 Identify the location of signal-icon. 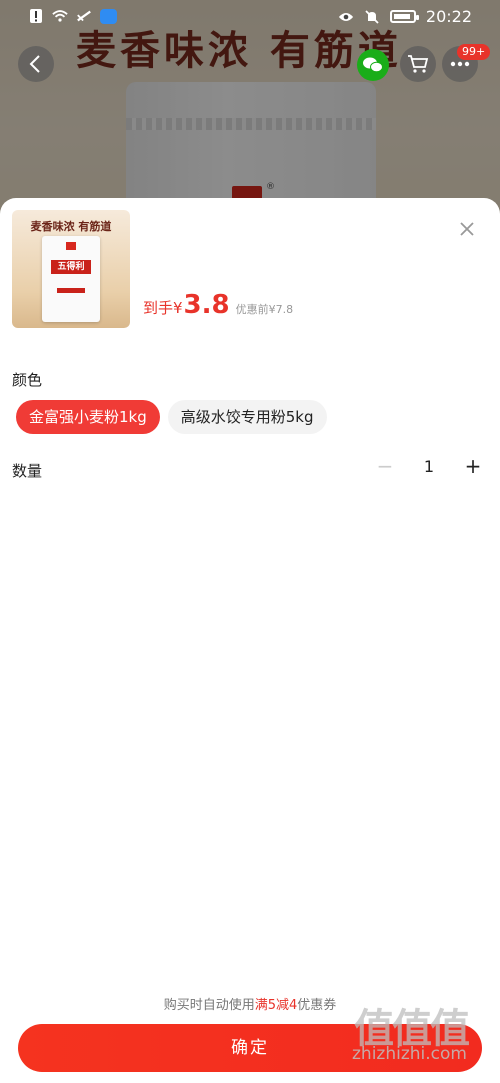
(84, 16).